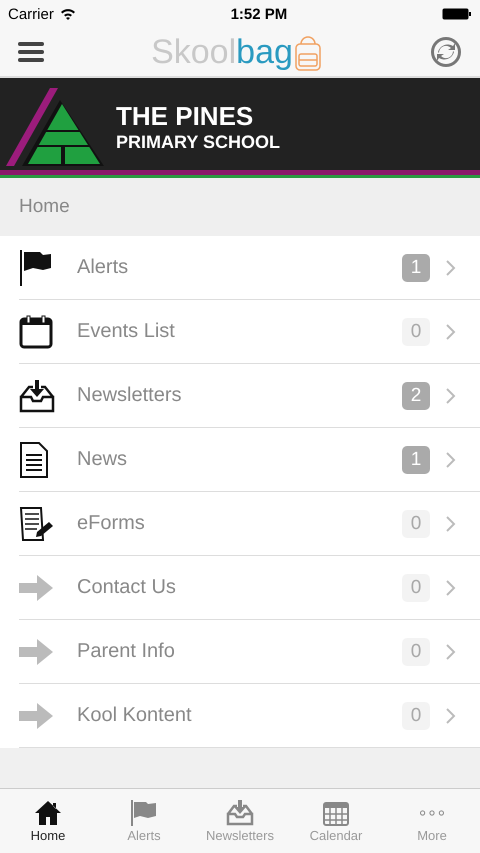 This screenshot has width=480, height=853. I want to click on menu-list-item: Alerts 1, so click(249, 268).